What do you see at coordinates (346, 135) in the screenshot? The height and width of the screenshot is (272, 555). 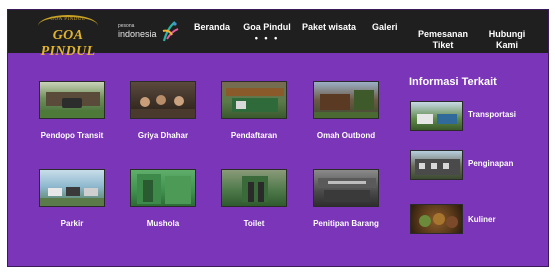 I see `facility-label: Omah Outbond` at bounding box center [346, 135].